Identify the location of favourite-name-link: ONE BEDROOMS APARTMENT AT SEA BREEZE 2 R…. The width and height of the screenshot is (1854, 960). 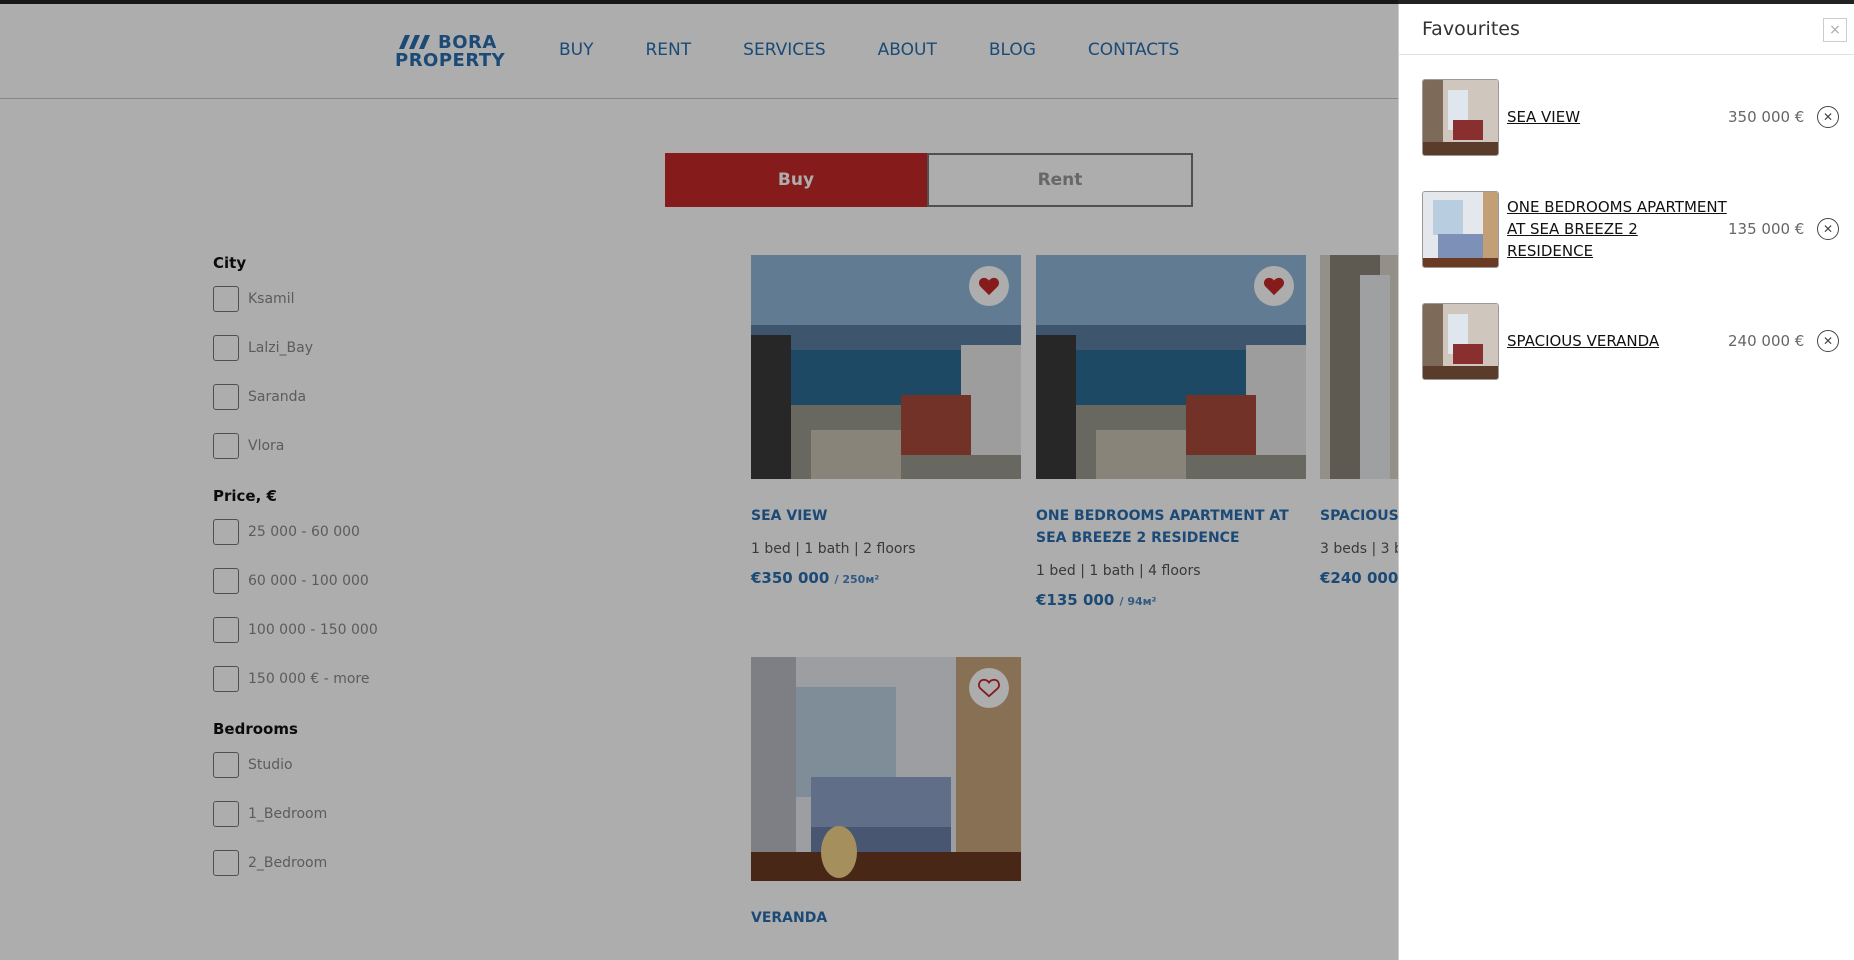
(1617, 228).